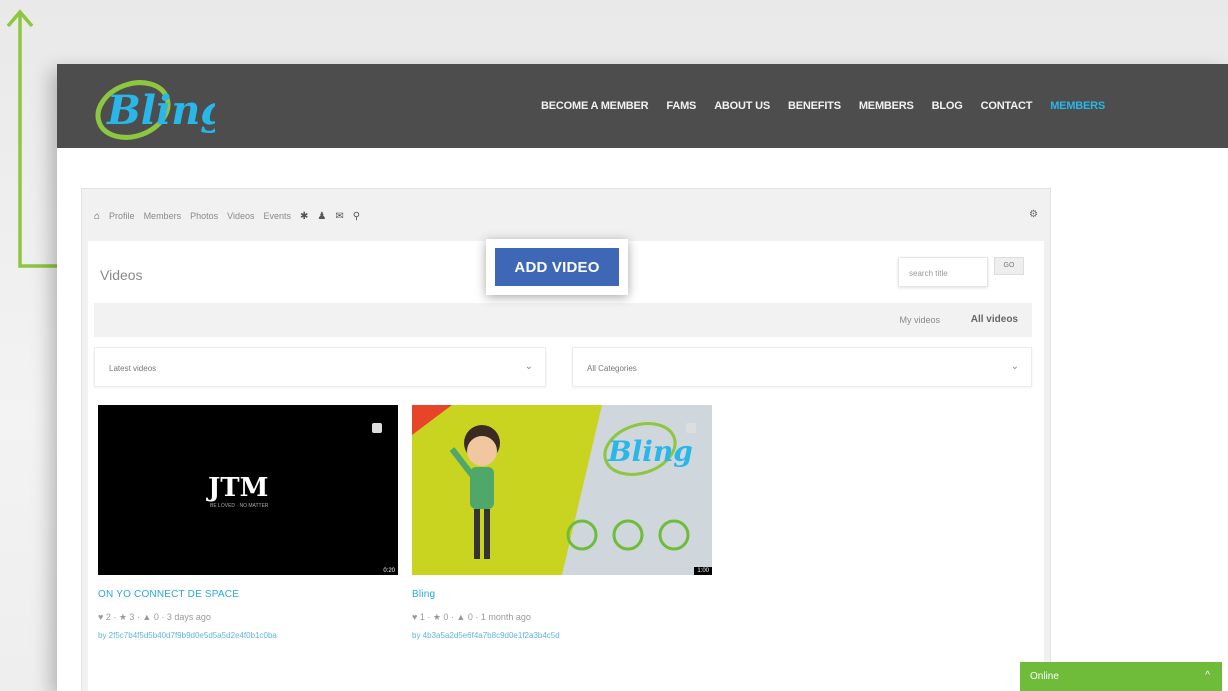 The height and width of the screenshot is (691, 1228). What do you see at coordinates (814, 106) in the screenshot?
I see `nav-benefits: BENEFITS` at bounding box center [814, 106].